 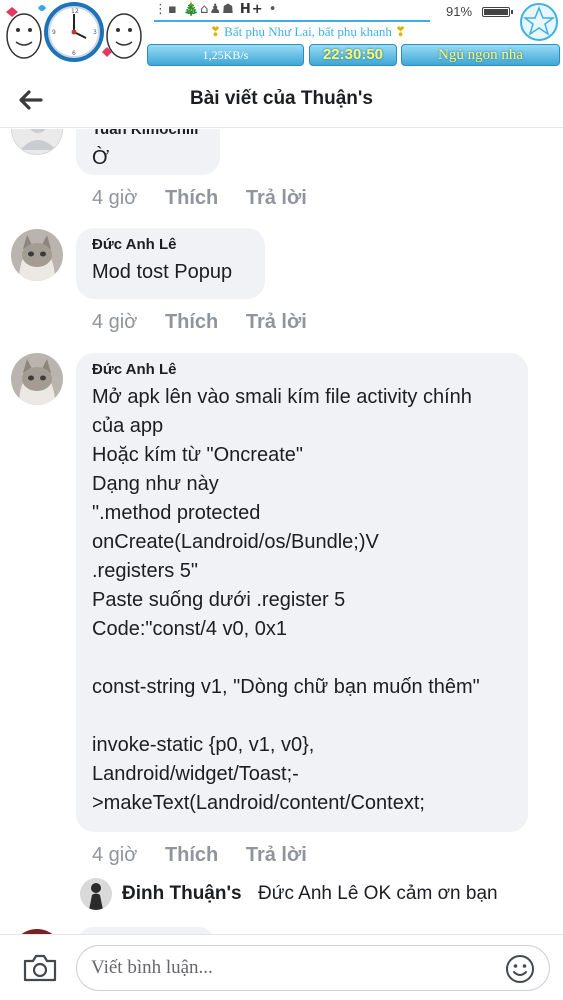 I want to click on comment-composer, so click(x=281, y=967).